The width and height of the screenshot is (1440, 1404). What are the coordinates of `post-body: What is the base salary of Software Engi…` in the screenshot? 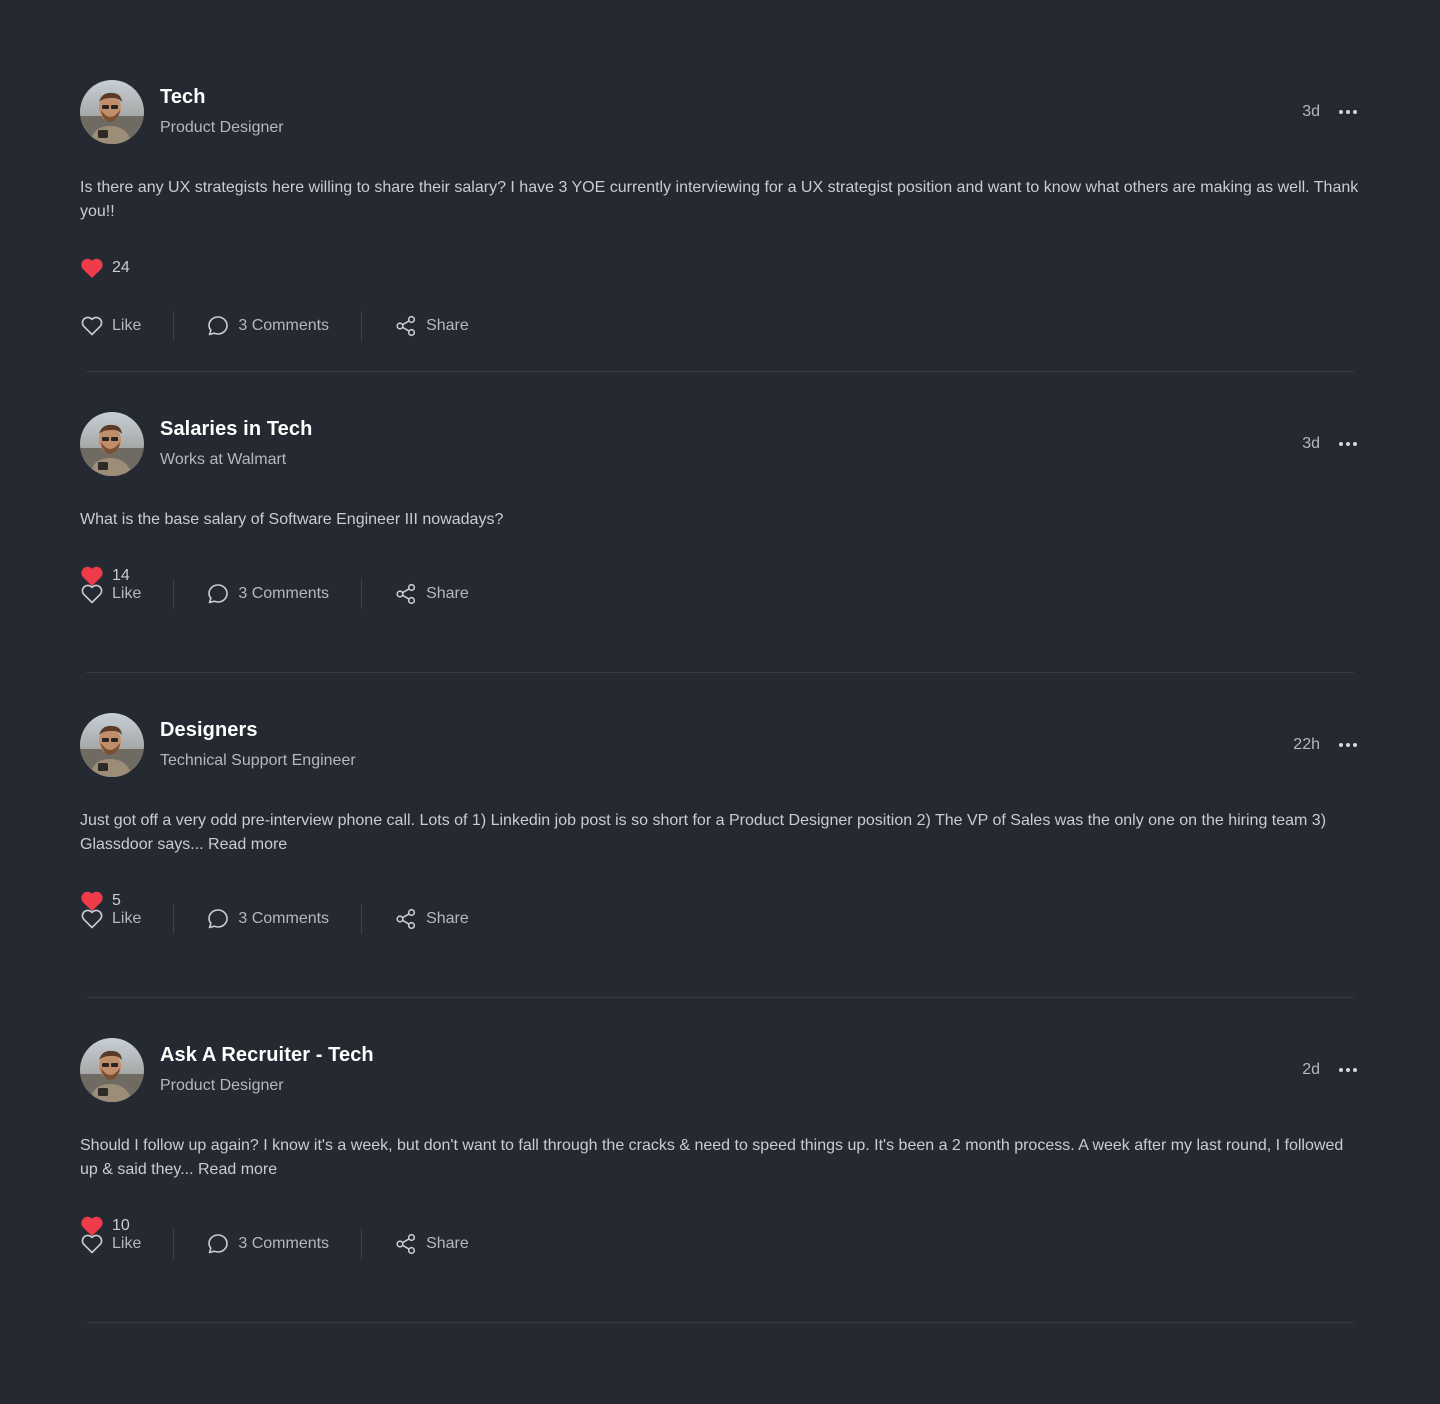 It's located at (720, 520).